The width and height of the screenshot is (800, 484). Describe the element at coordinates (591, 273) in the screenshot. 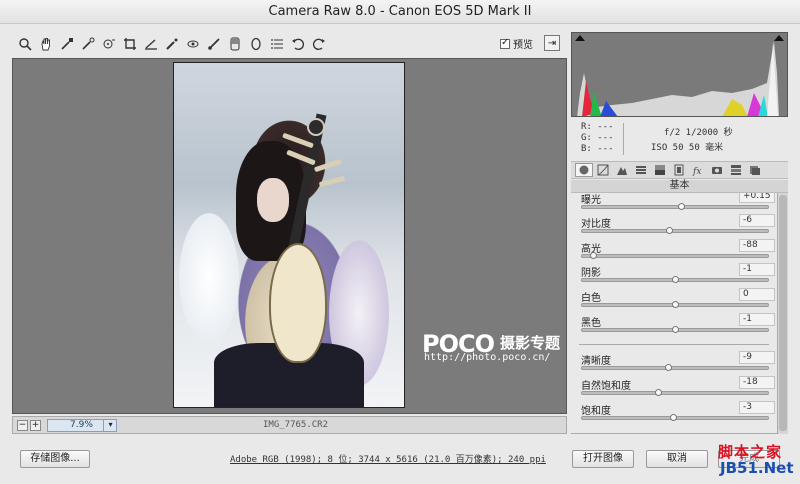

I see `slider-label: 阴影` at that location.